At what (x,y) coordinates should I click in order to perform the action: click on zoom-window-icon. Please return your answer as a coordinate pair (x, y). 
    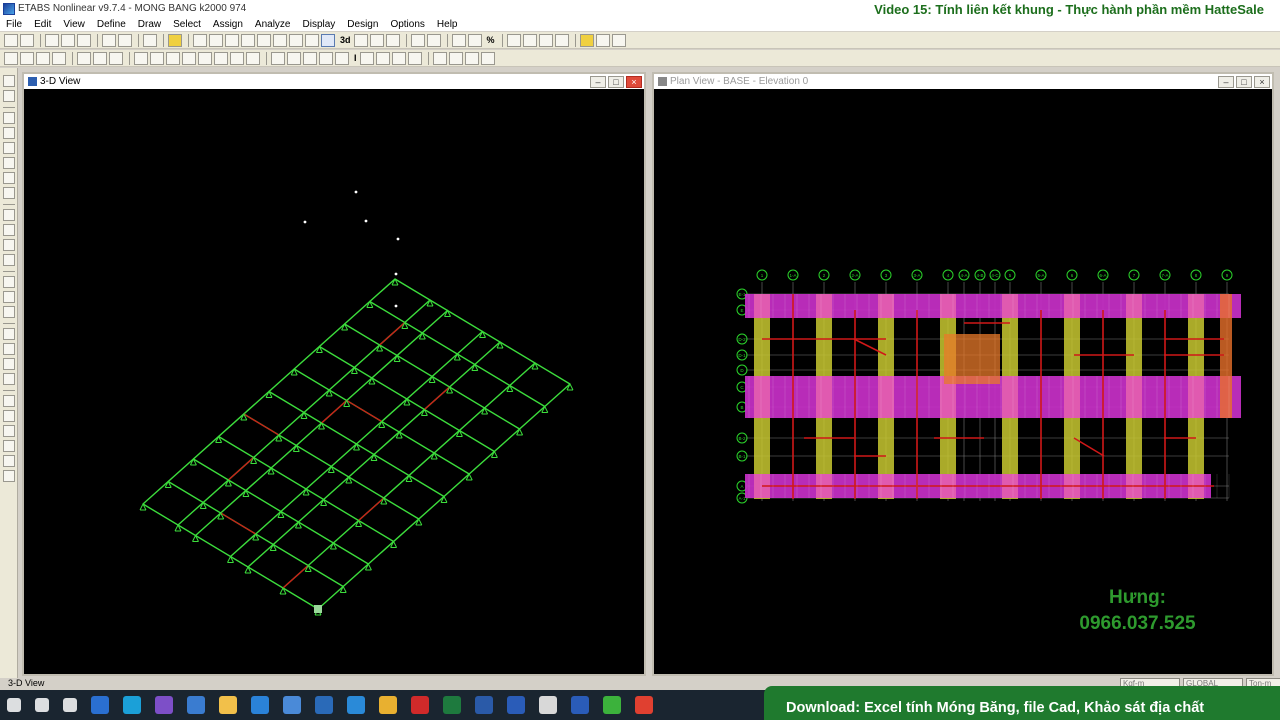
    Looking at the image, I should click on (248, 40).